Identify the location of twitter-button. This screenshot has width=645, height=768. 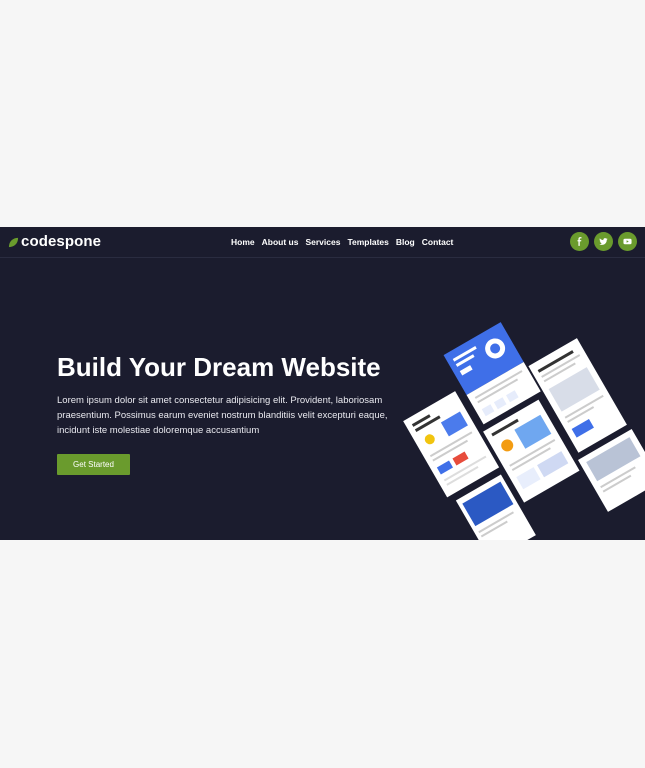
(603, 241).